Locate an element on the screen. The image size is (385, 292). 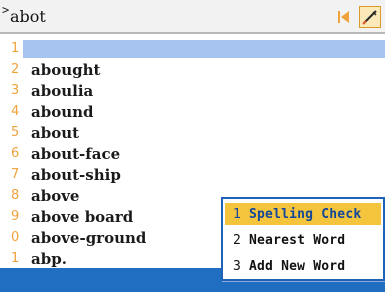
list-item-number: 2 is located at coordinates (15, 69).